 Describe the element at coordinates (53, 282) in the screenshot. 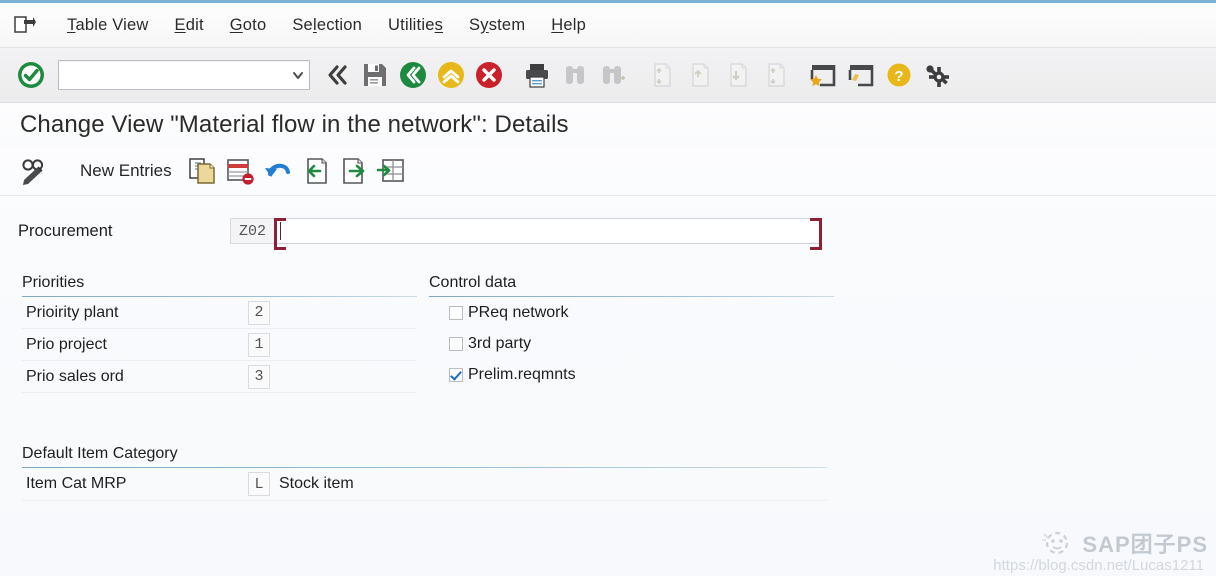

I see `priorities-group-title: Priorities` at that location.